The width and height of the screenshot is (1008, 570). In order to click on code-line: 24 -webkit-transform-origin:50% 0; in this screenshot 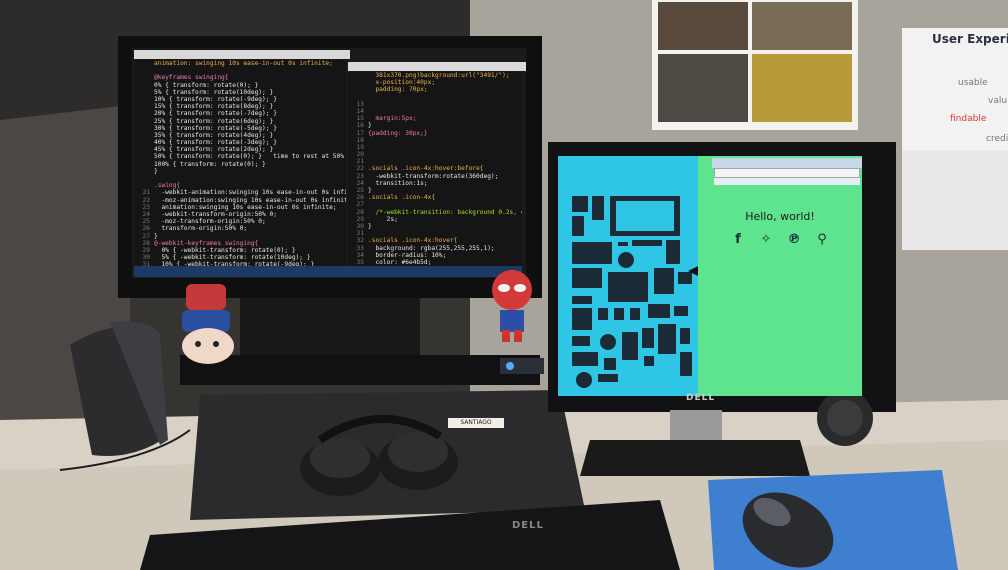, I will do `click(240, 214)`.